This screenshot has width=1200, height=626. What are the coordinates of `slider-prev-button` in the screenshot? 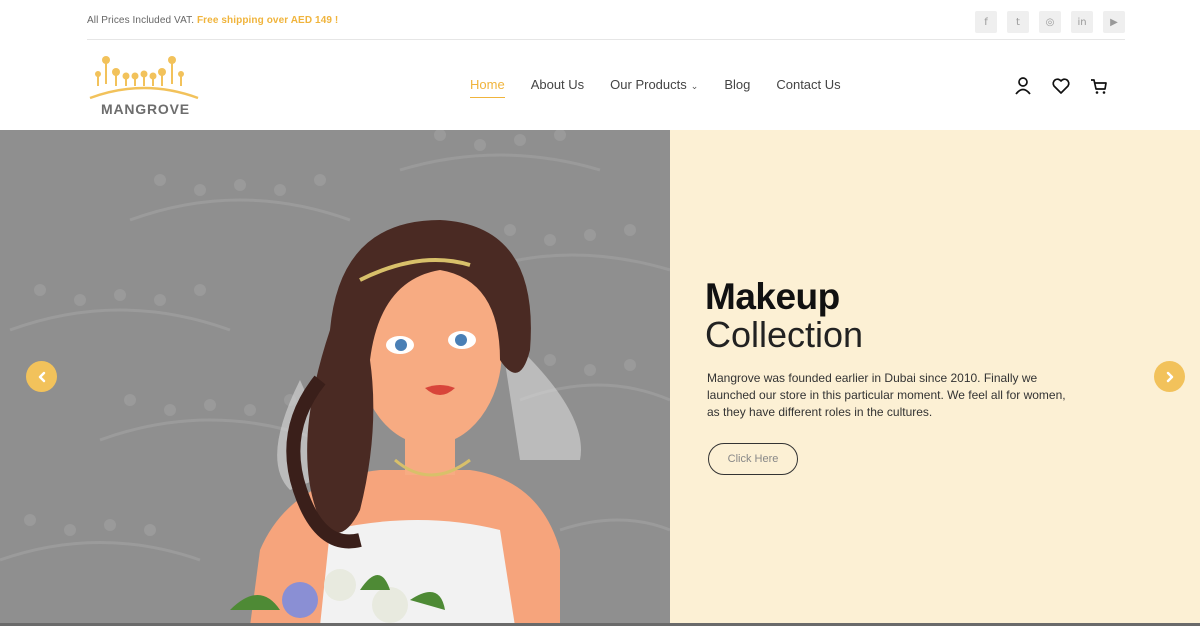 It's located at (41, 376).